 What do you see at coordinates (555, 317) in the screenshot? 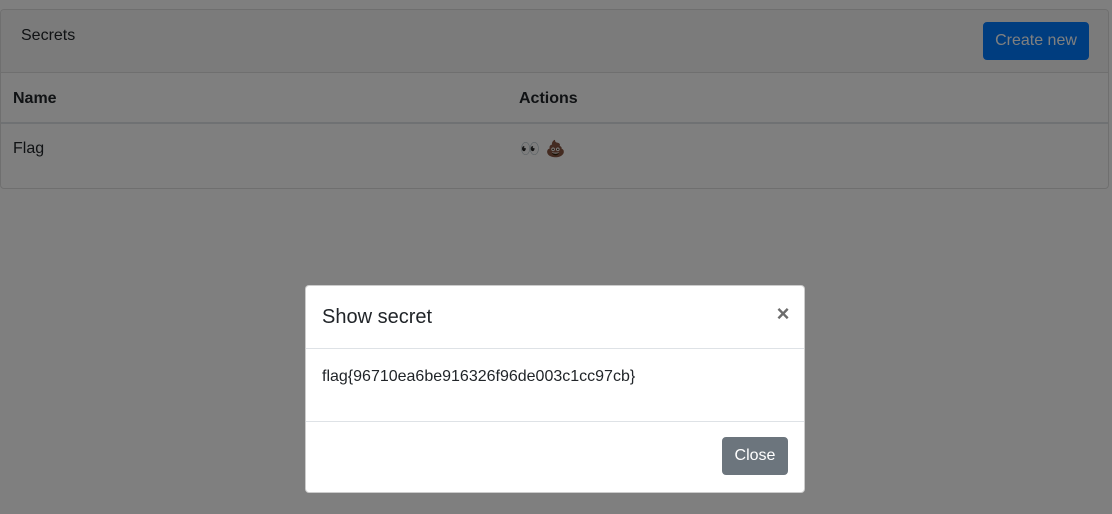
I see `modal-header: Show secret ×` at bounding box center [555, 317].